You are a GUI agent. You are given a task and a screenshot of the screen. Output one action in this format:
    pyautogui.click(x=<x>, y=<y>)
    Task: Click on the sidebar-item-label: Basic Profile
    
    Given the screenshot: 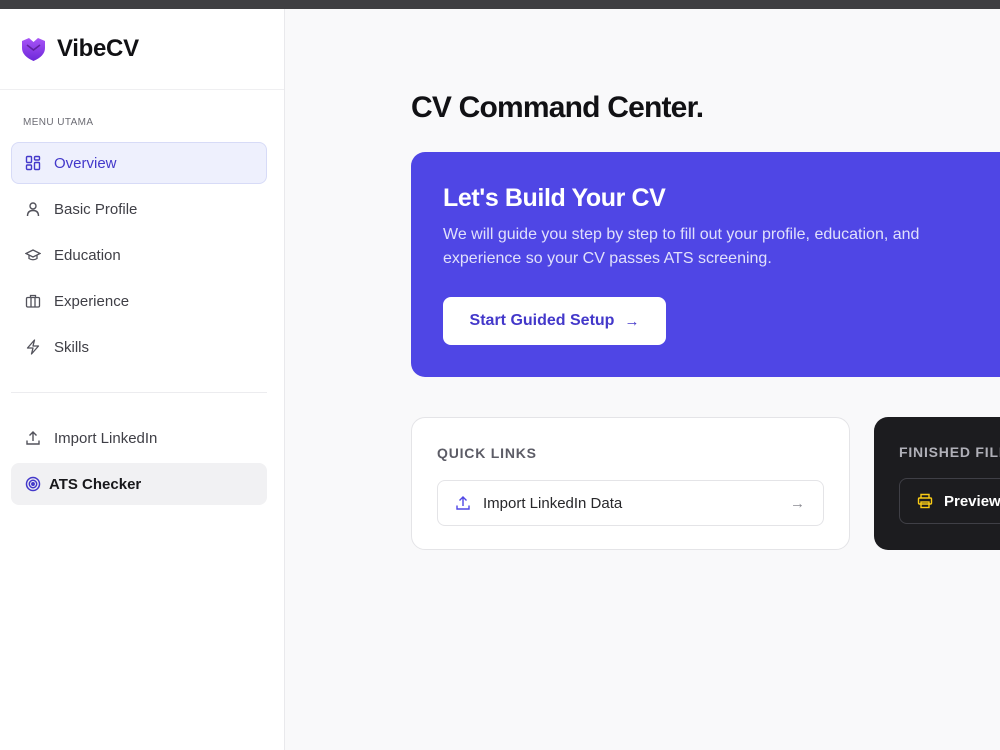 What is the action you would take?
    pyautogui.click(x=96, y=209)
    